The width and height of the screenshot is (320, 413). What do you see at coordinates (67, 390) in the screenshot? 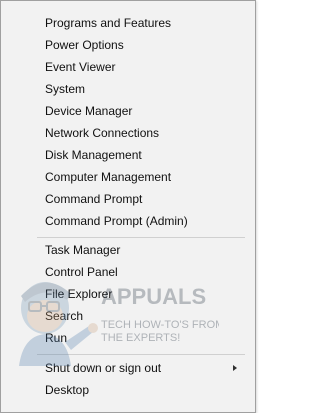
I see `menu-item-label: Desktop` at bounding box center [67, 390].